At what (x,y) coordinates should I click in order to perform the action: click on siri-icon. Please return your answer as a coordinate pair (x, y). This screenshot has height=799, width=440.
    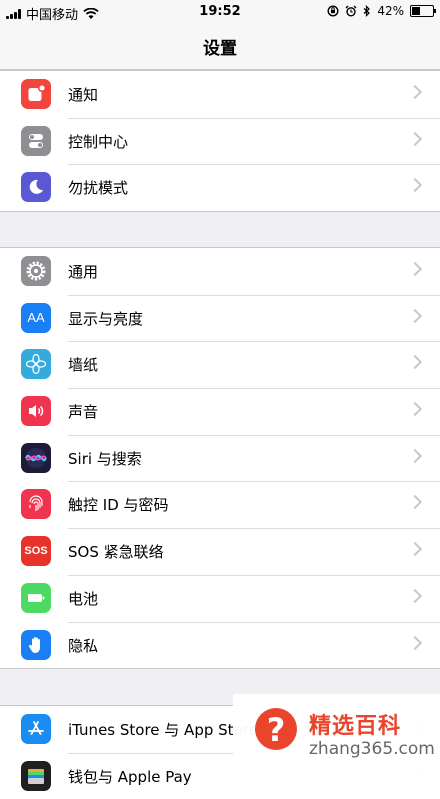
    Looking at the image, I should click on (36, 457).